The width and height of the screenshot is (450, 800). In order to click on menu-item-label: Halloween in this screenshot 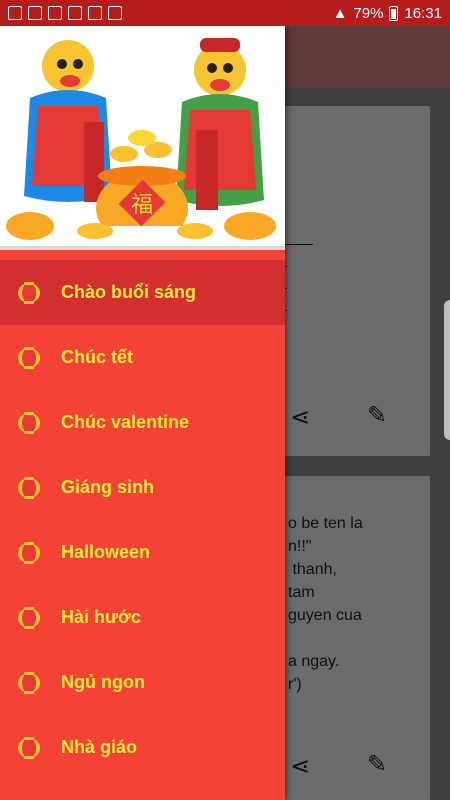, I will do `click(106, 552)`.